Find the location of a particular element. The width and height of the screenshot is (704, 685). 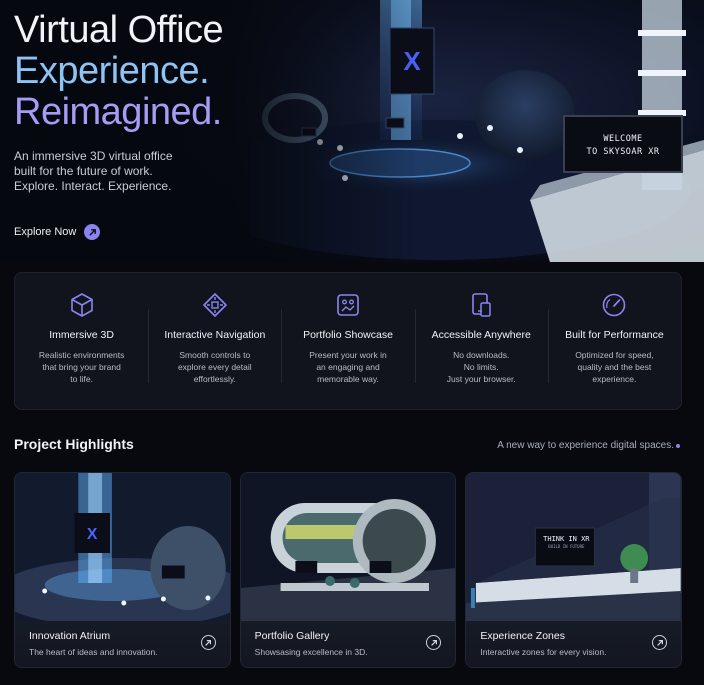

cube-icon is located at coordinates (81, 305).